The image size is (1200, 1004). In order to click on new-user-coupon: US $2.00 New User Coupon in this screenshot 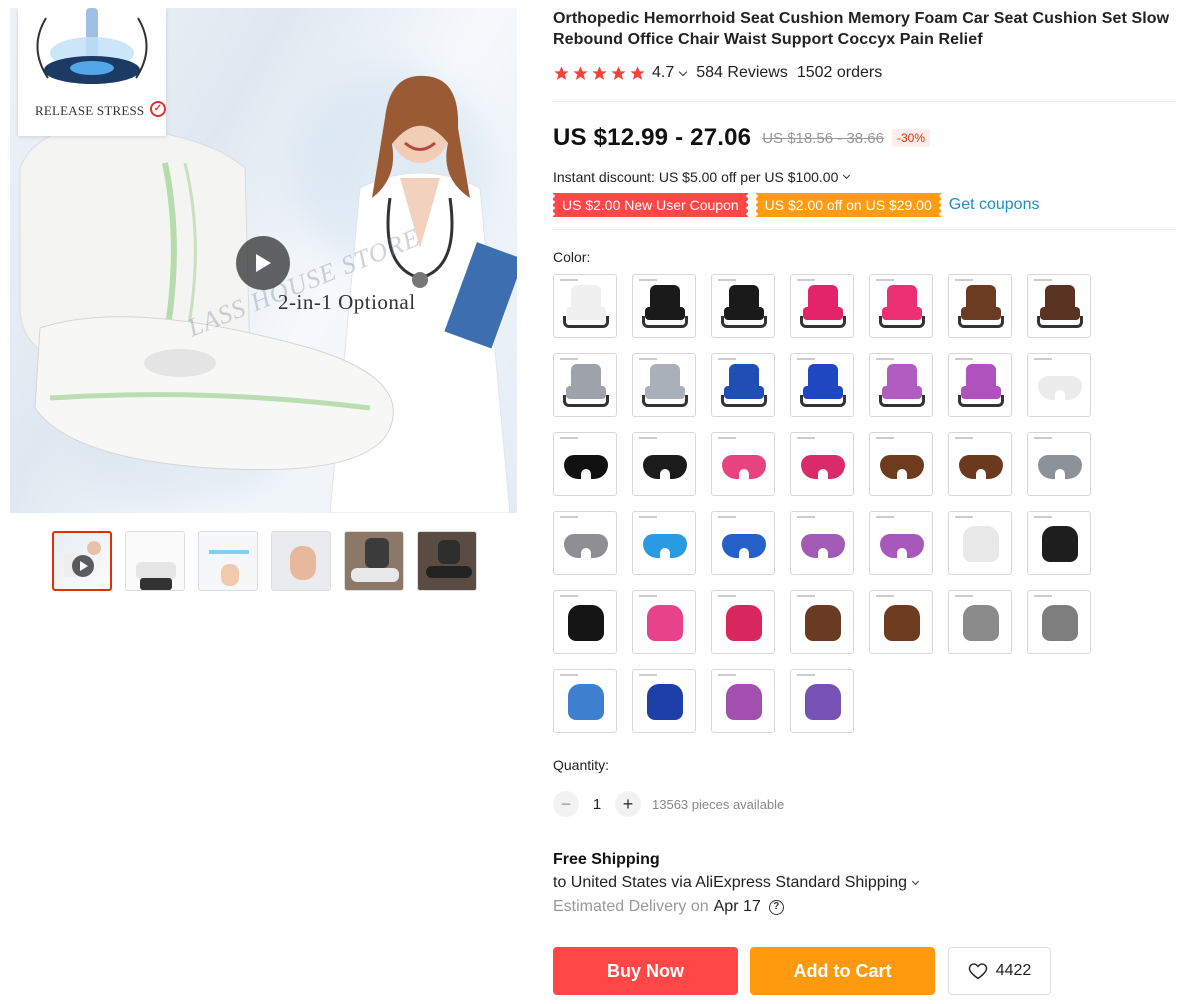, I will do `click(650, 205)`.